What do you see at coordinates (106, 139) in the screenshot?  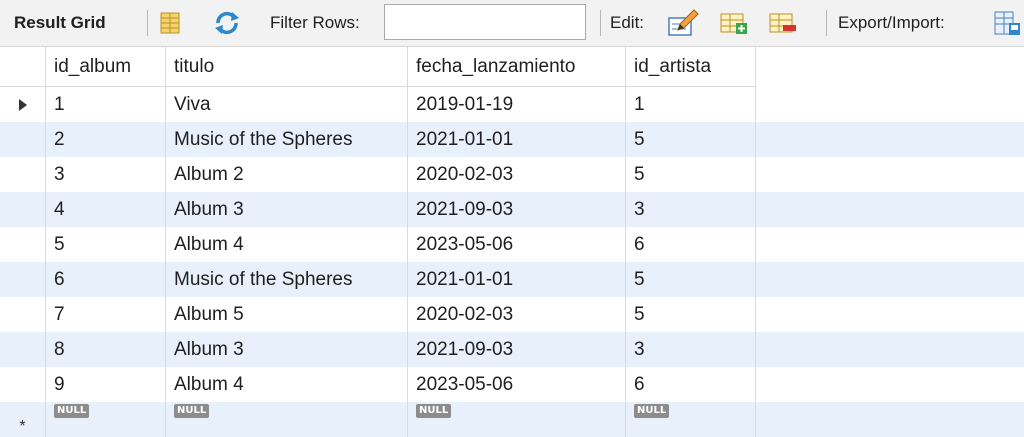 I see `cell-id-album: 2` at bounding box center [106, 139].